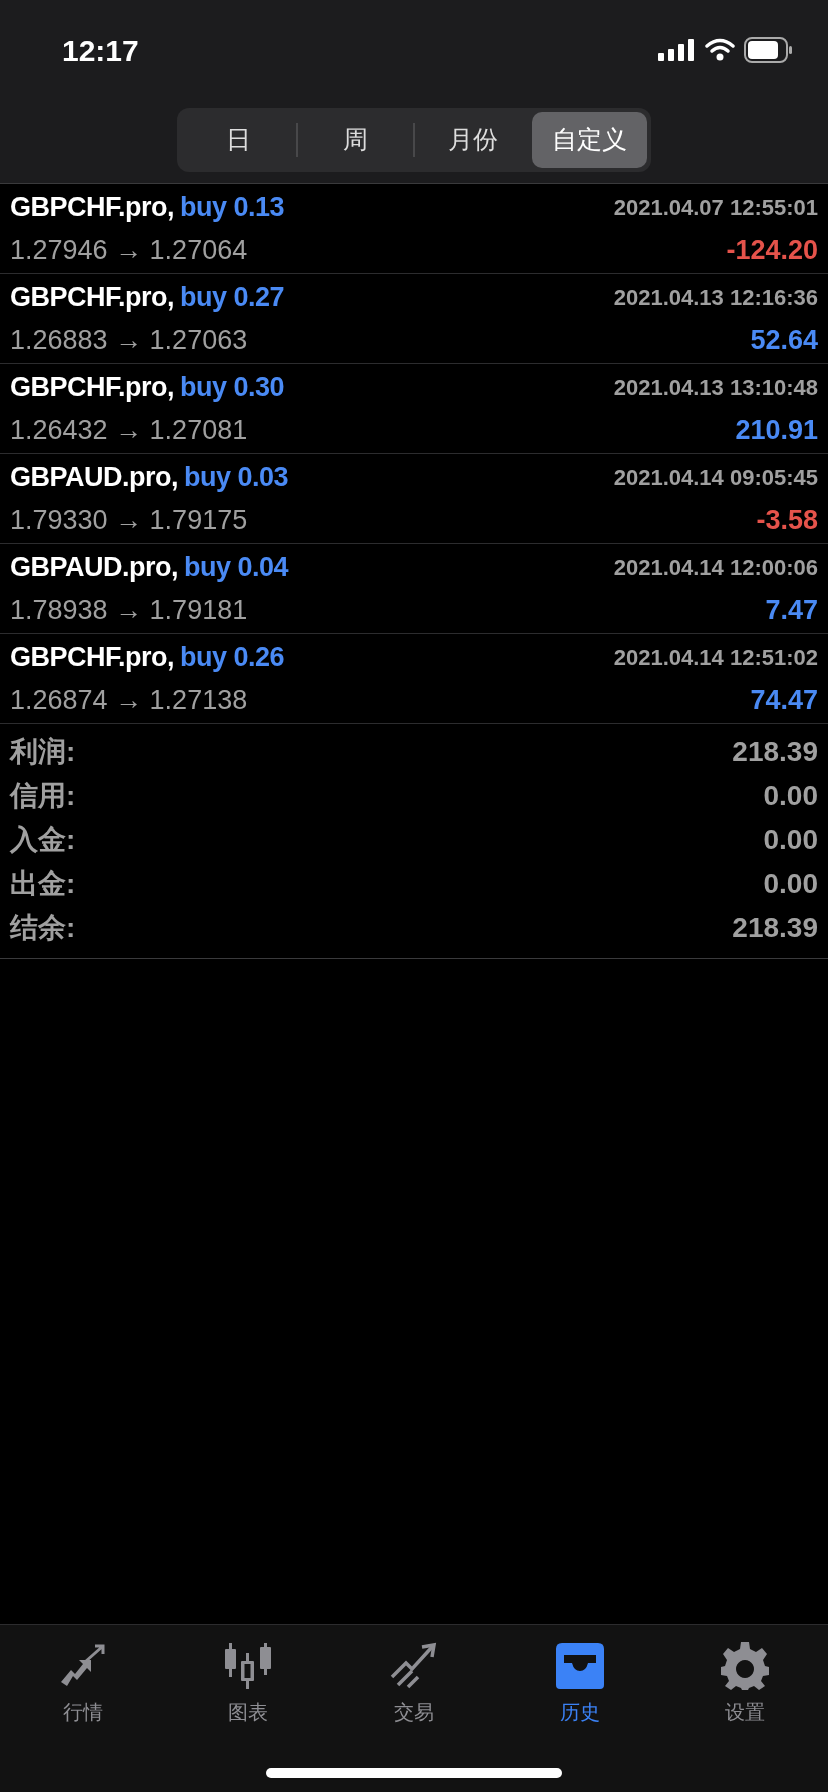  I want to click on summary-label: 出金:, so click(43, 884).